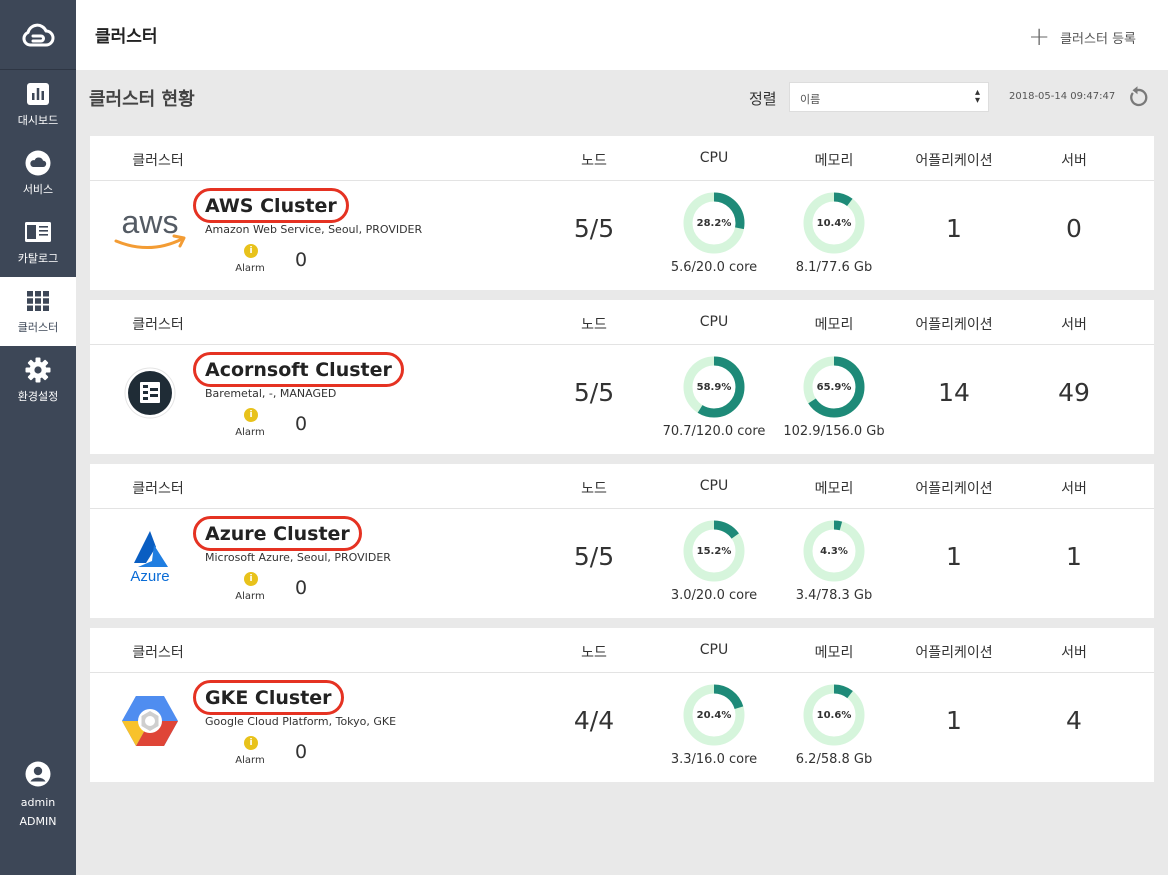  What do you see at coordinates (38, 173) in the screenshot?
I see `sidebar-item-service: 서비스` at bounding box center [38, 173].